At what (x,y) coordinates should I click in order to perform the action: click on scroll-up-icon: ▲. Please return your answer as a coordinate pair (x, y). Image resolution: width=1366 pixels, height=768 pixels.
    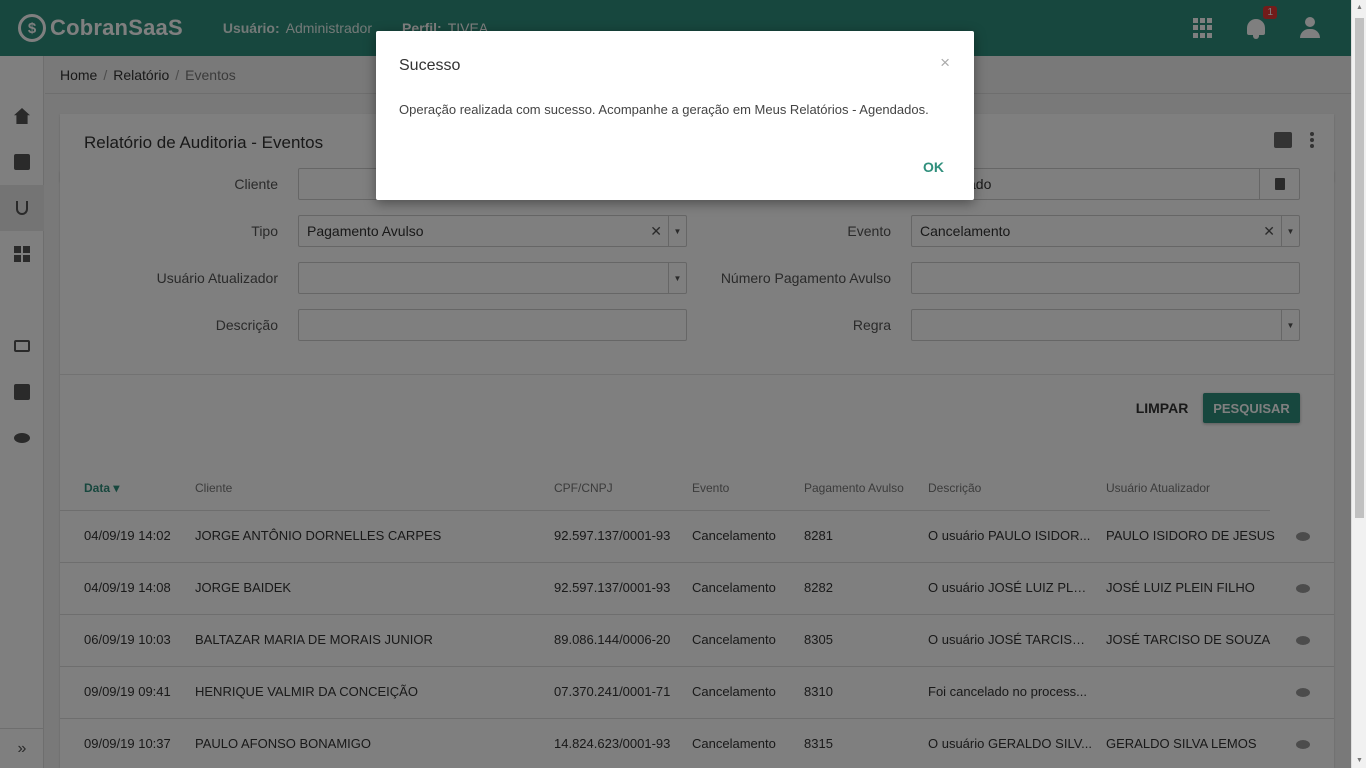
    Looking at the image, I should click on (1359, 7).